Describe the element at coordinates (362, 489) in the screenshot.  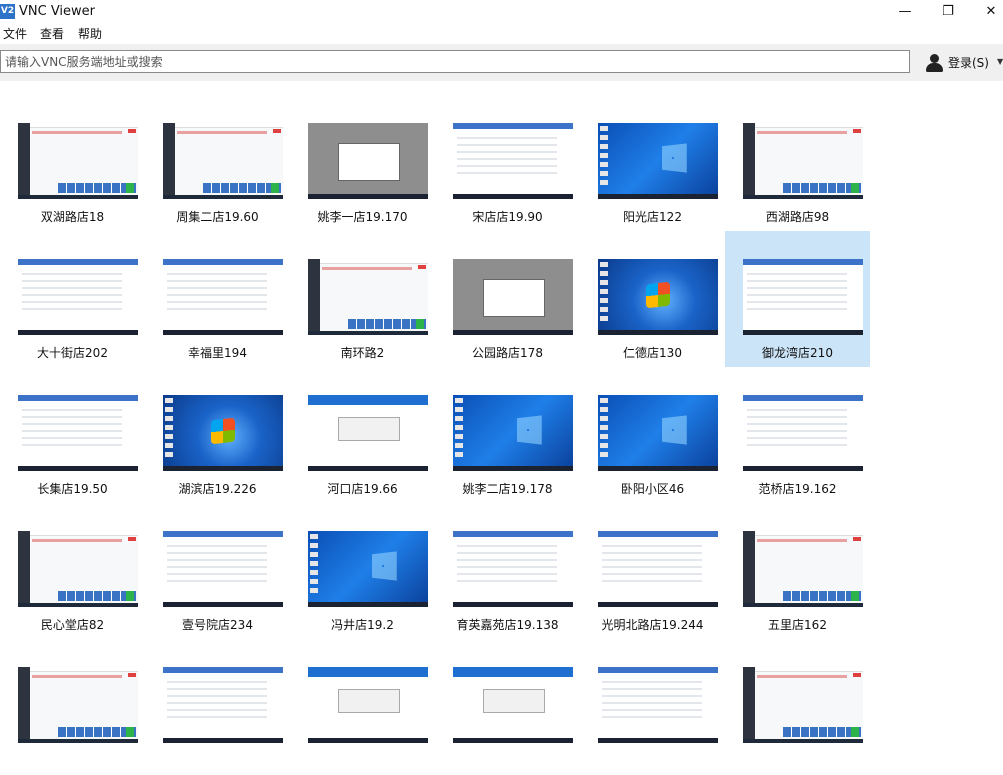
I see `server-name-label: 河口店19.66` at that location.